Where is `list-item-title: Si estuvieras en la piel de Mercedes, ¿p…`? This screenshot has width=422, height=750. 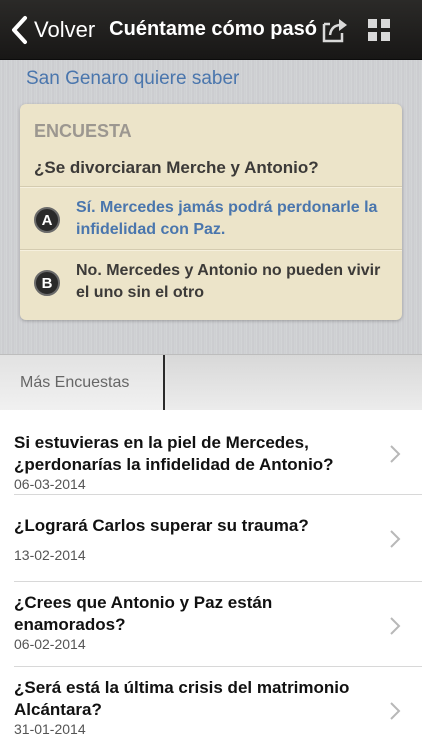
list-item-title: Si estuvieras en la piel de Mercedes, ¿p… is located at coordinates (174, 453).